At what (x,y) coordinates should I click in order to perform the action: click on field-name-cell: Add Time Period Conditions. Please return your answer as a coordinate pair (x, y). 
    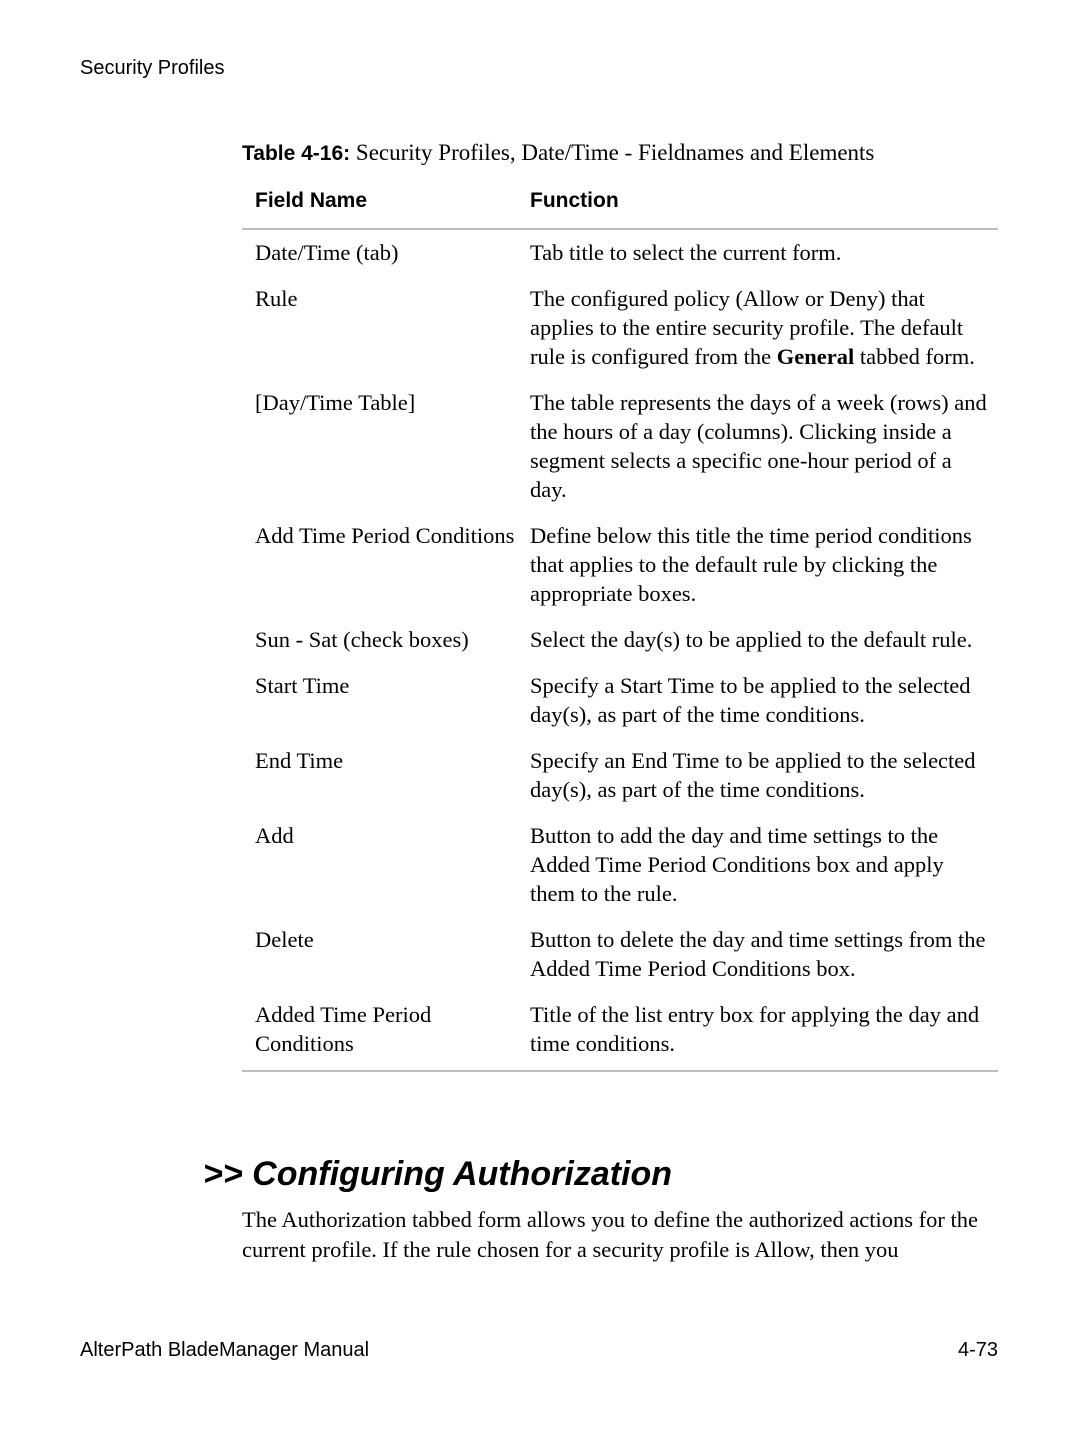
    Looking at the image, I should click on (385, 535).